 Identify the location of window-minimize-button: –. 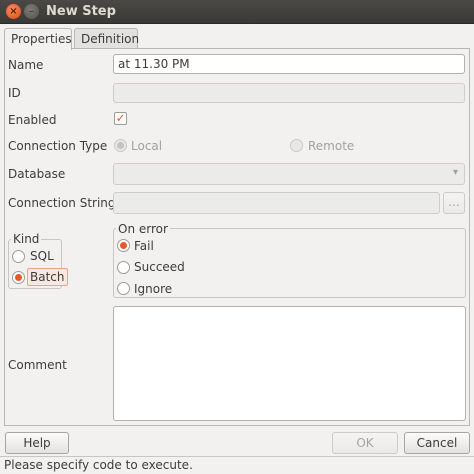
(31, 11).